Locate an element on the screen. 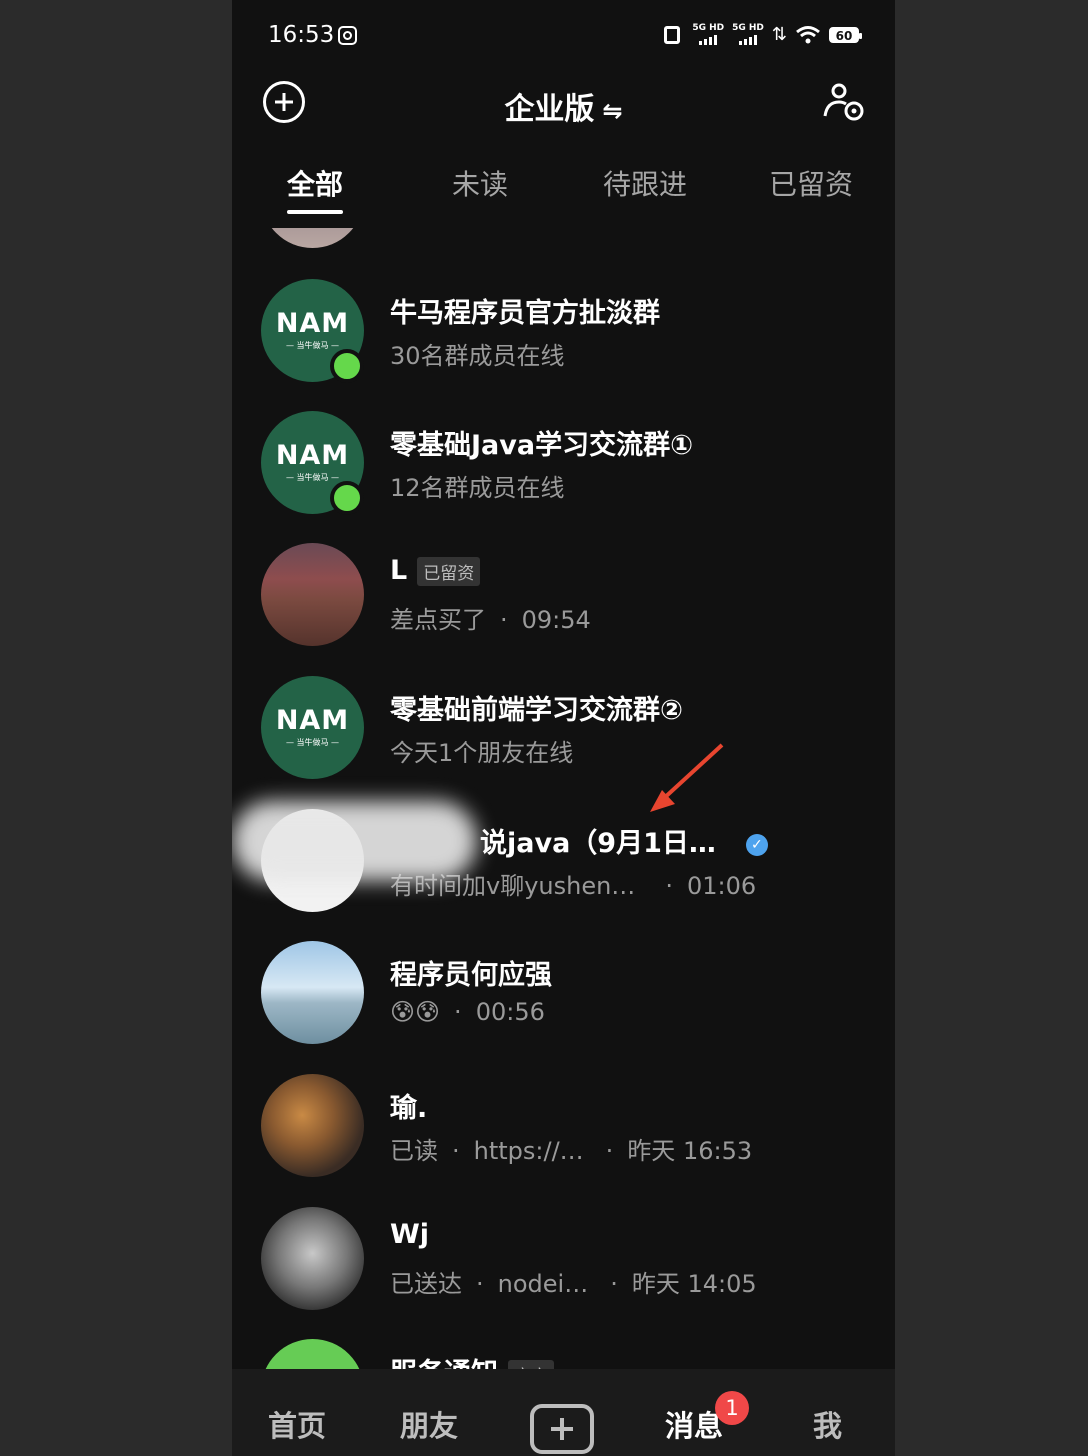 Image resolution: width=1088 pixels, height=1456 pixels. bottom-nav: 首页 朋友 消息 1 我 is located at coordinates (563, 1412).